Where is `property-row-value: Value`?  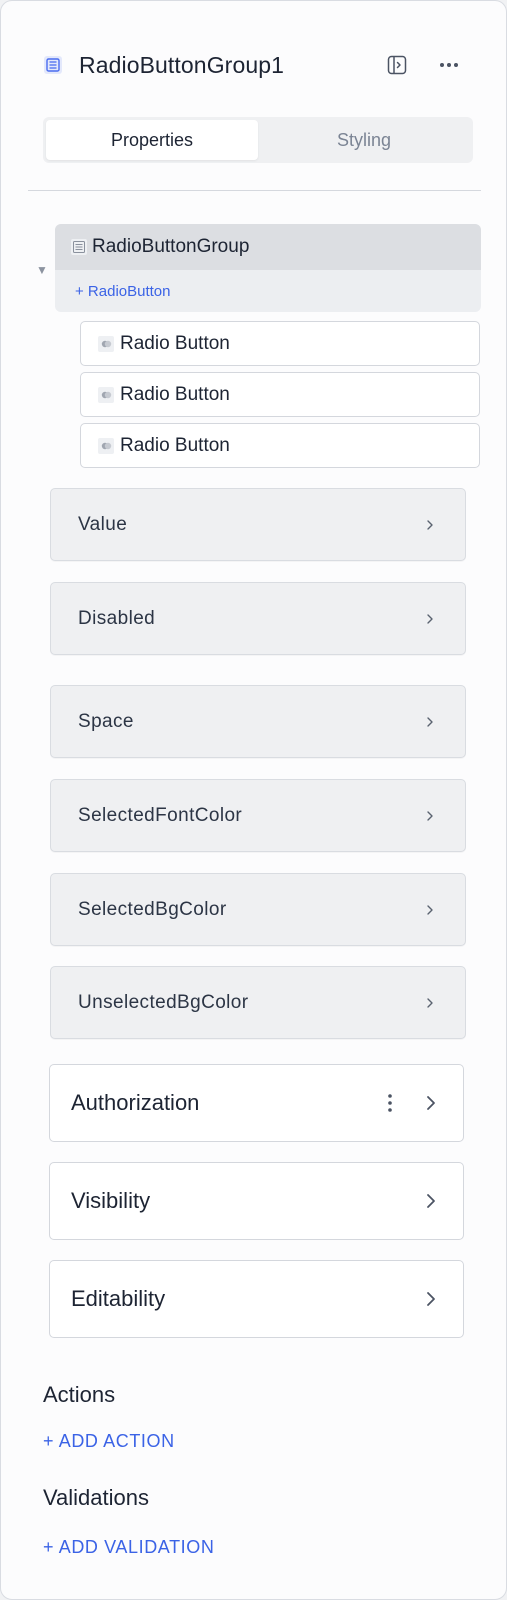 property-row-value: Value is located at coordinates (258, 524).